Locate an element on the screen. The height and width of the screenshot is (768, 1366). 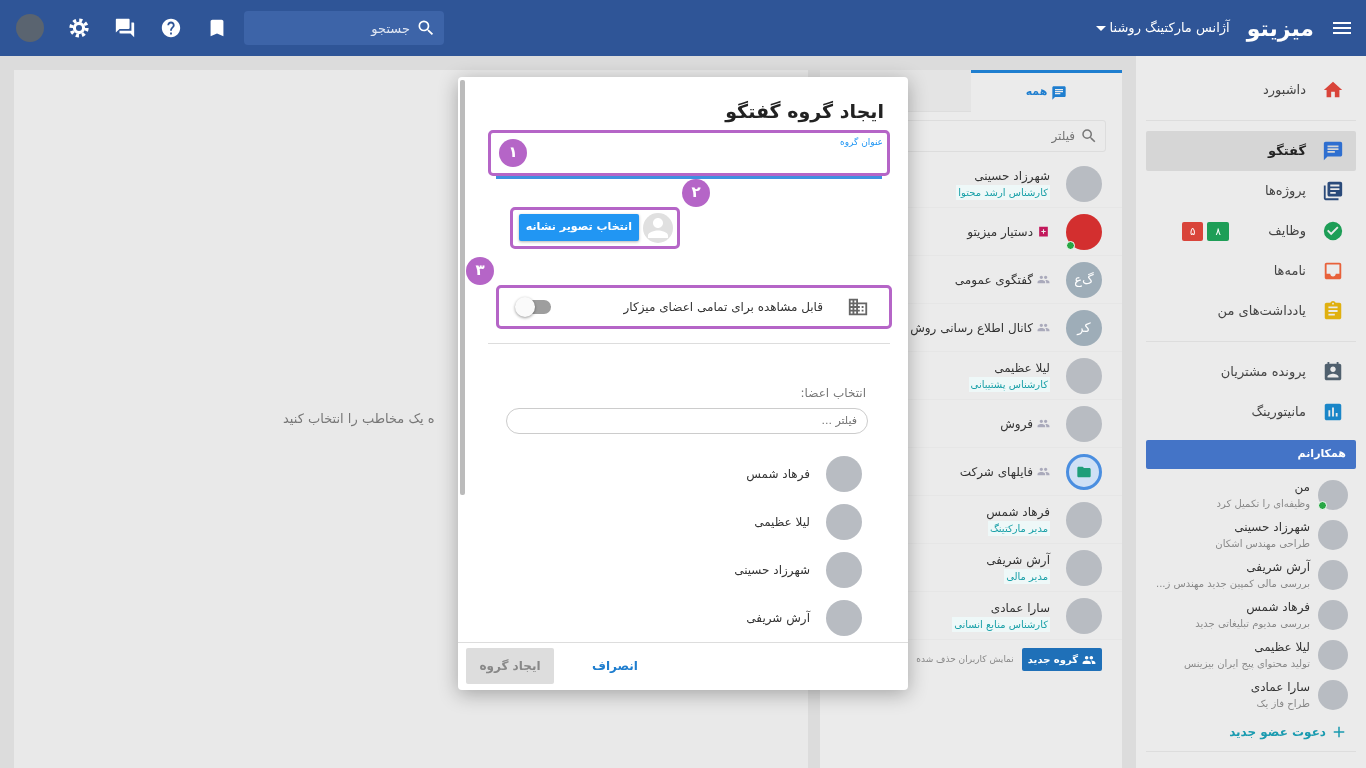
chat-role: کارشناس پشتیبانی is located at coordinates (1009, 384).